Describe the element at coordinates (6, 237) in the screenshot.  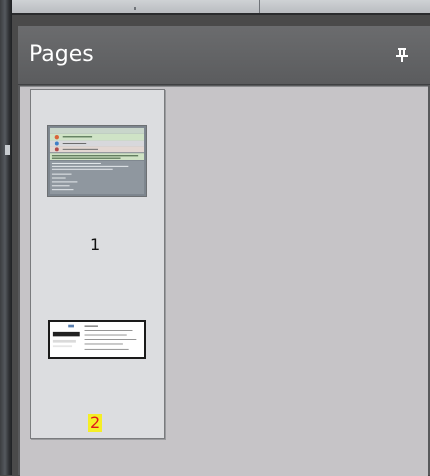
I see `left-splitter` at that location.